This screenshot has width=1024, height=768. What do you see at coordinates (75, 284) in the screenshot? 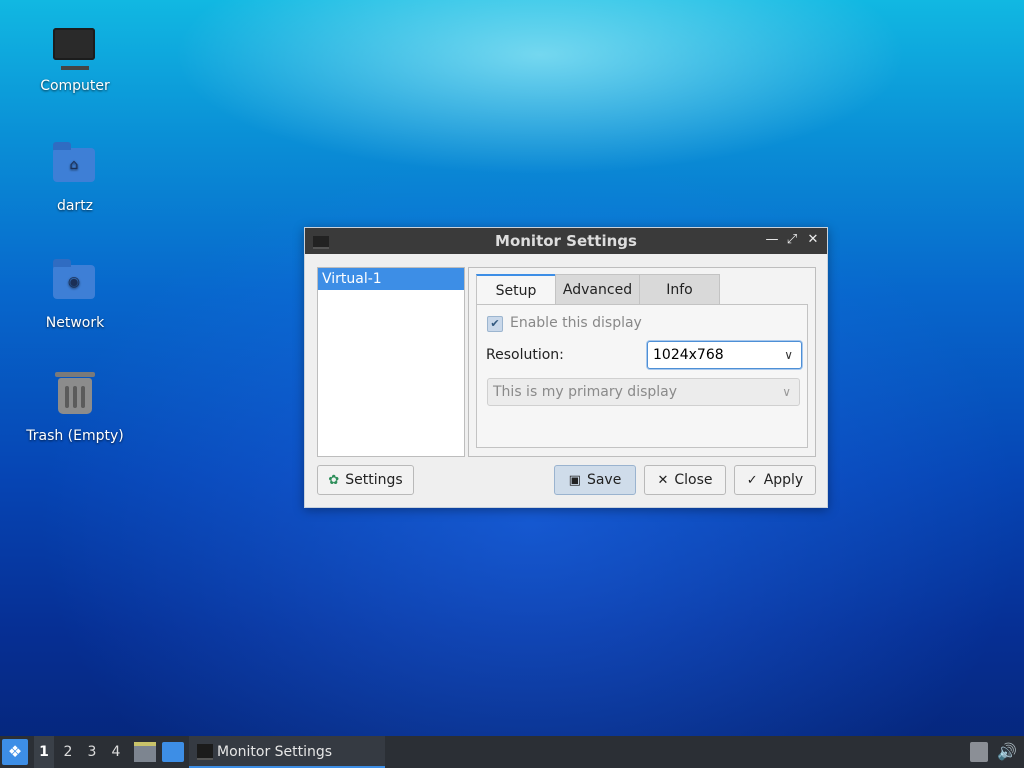
I see `network-folder-icon: ◉` at bounding box center [75, 284].